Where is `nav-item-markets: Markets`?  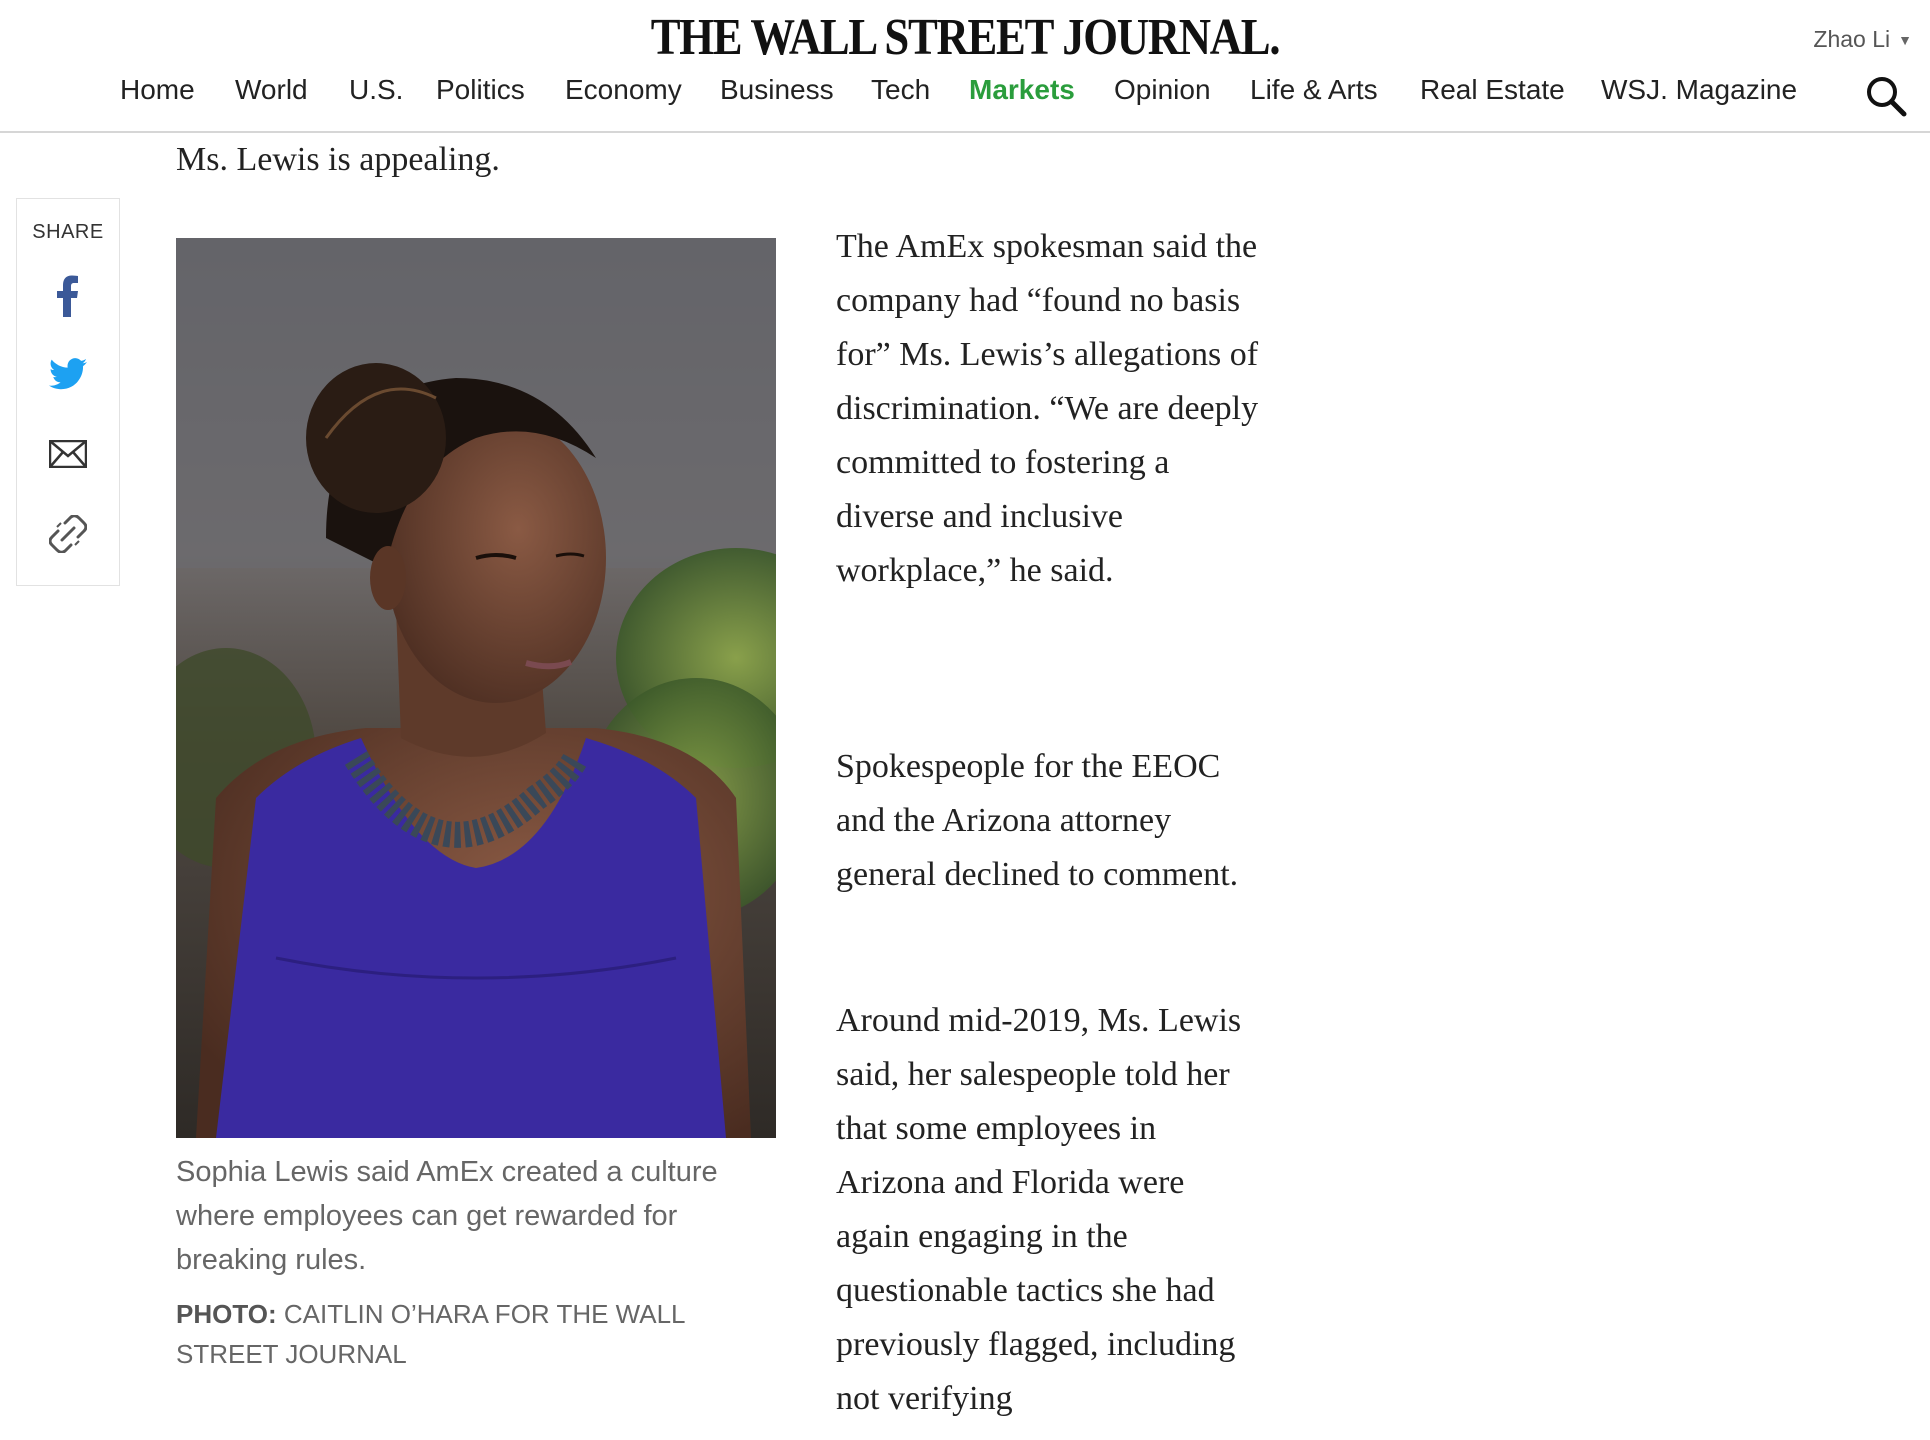 nav-item-markets: Markets is located at coordinates (1022, 90).